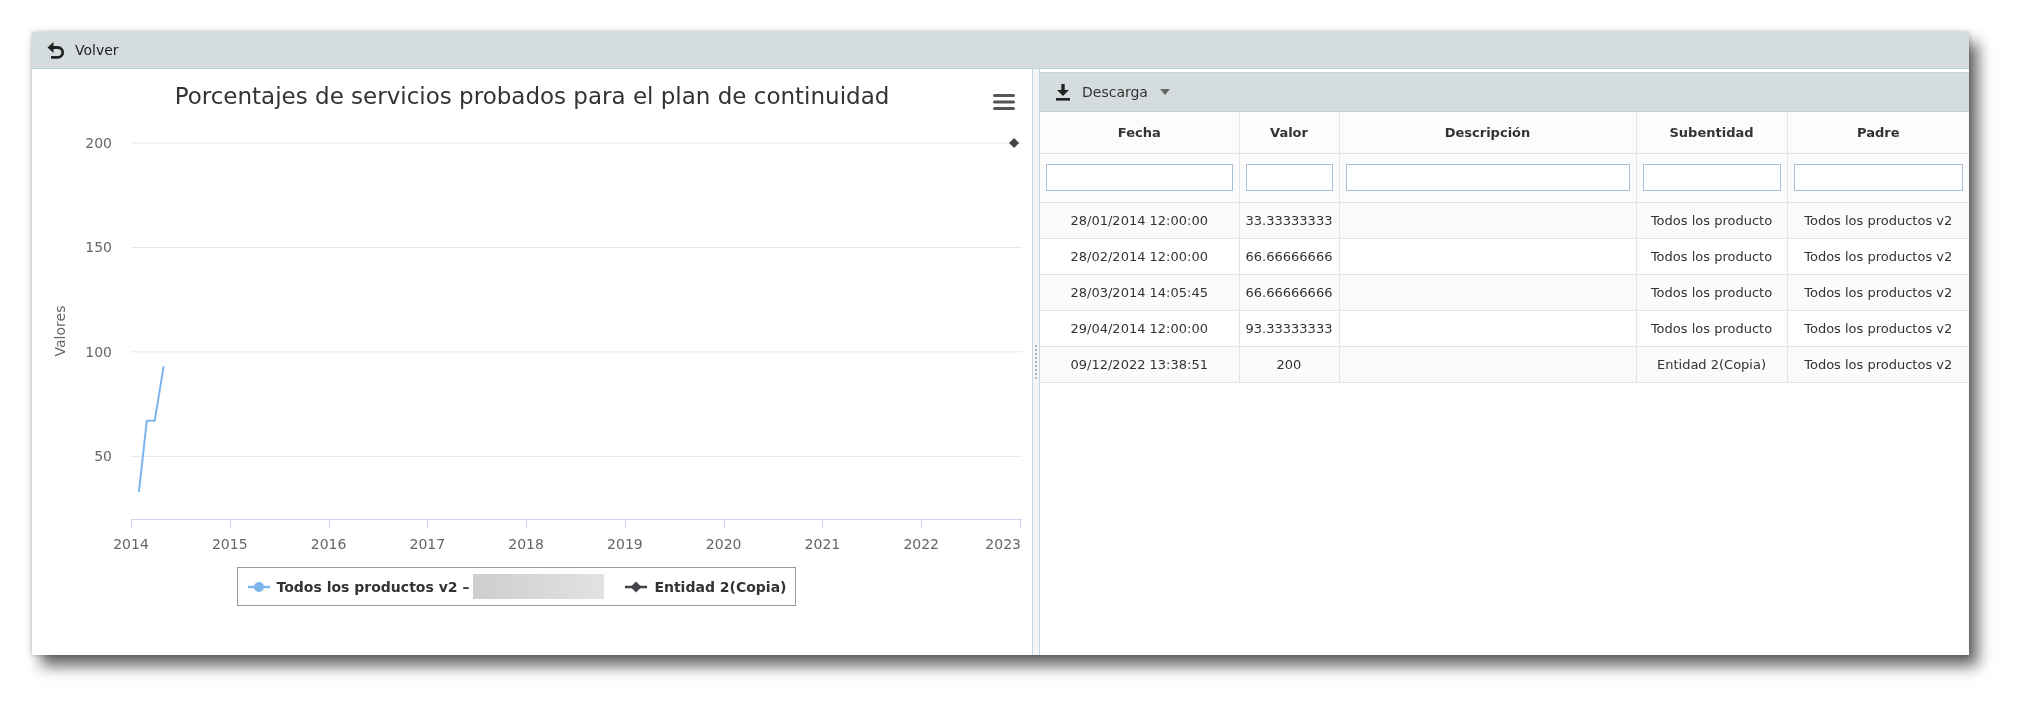 The height and width of the screenshot is (720, 2035). I want to click on chart-menu-button, so click(1004, 102).